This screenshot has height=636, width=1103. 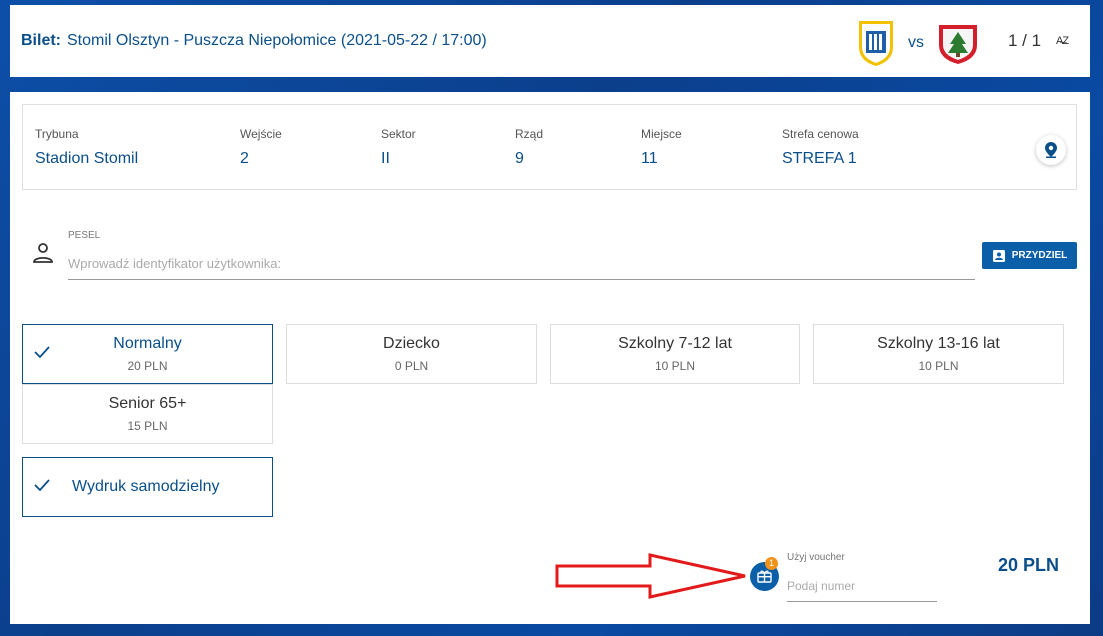 I want to click on puszcza-logo, so click(x=958, y=44).